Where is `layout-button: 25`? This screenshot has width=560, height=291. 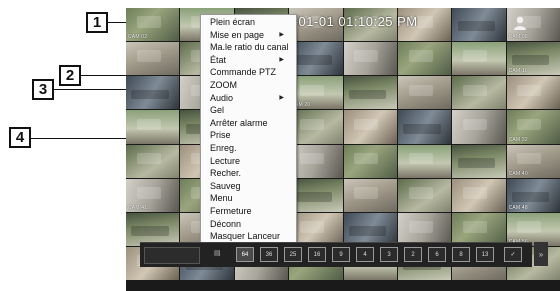 layout-button: 25 is located at coordinates (293, 254).